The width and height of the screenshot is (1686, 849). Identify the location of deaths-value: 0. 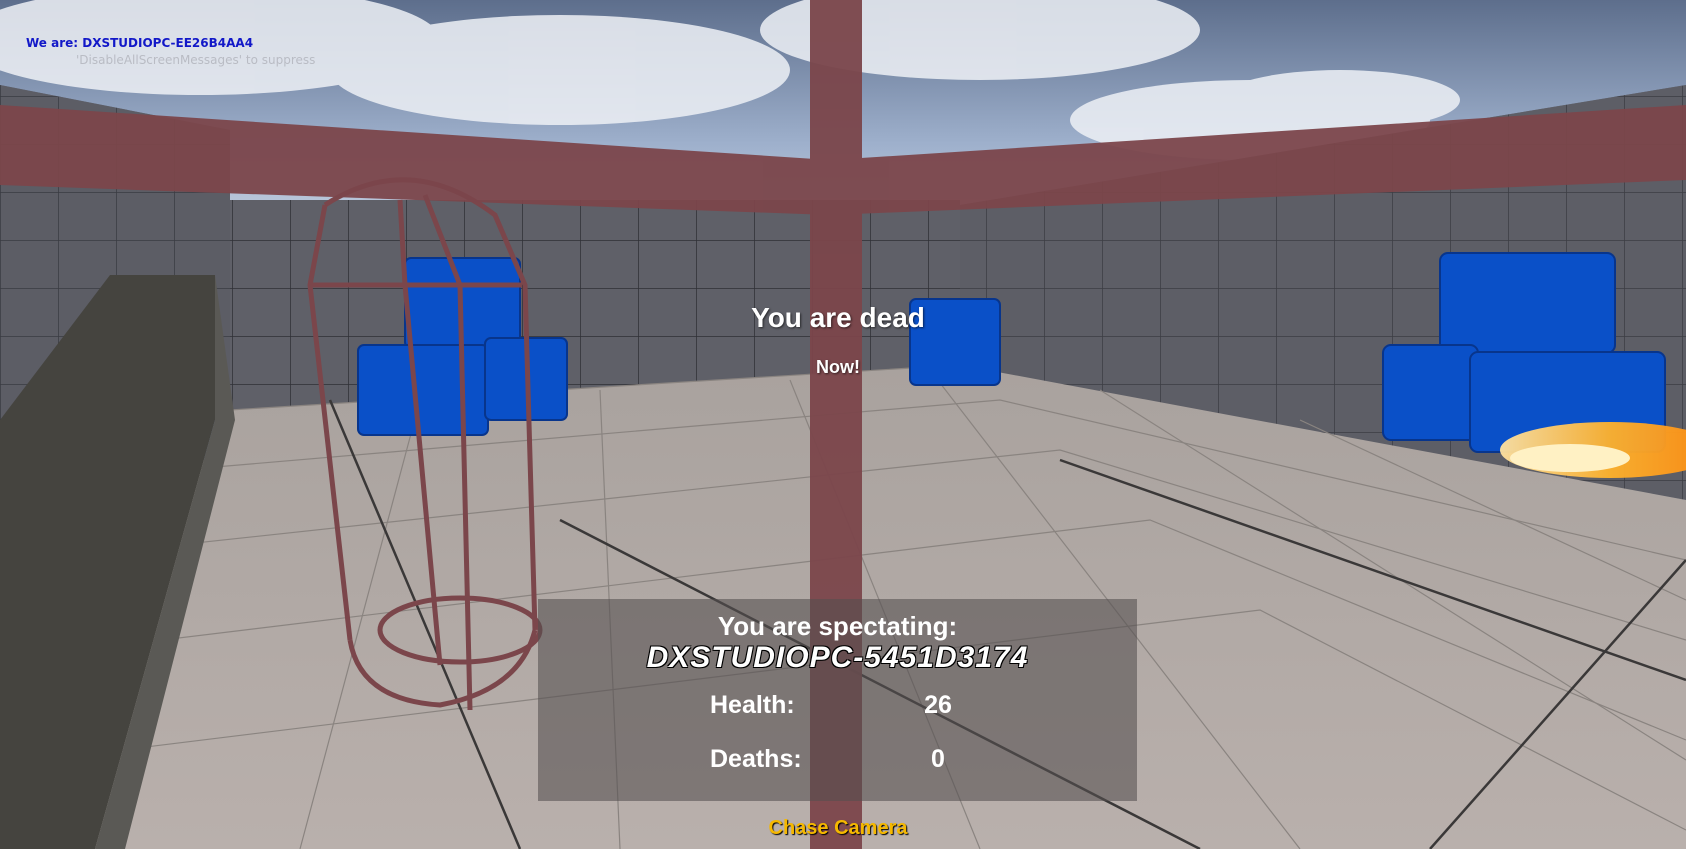
(938, 759).